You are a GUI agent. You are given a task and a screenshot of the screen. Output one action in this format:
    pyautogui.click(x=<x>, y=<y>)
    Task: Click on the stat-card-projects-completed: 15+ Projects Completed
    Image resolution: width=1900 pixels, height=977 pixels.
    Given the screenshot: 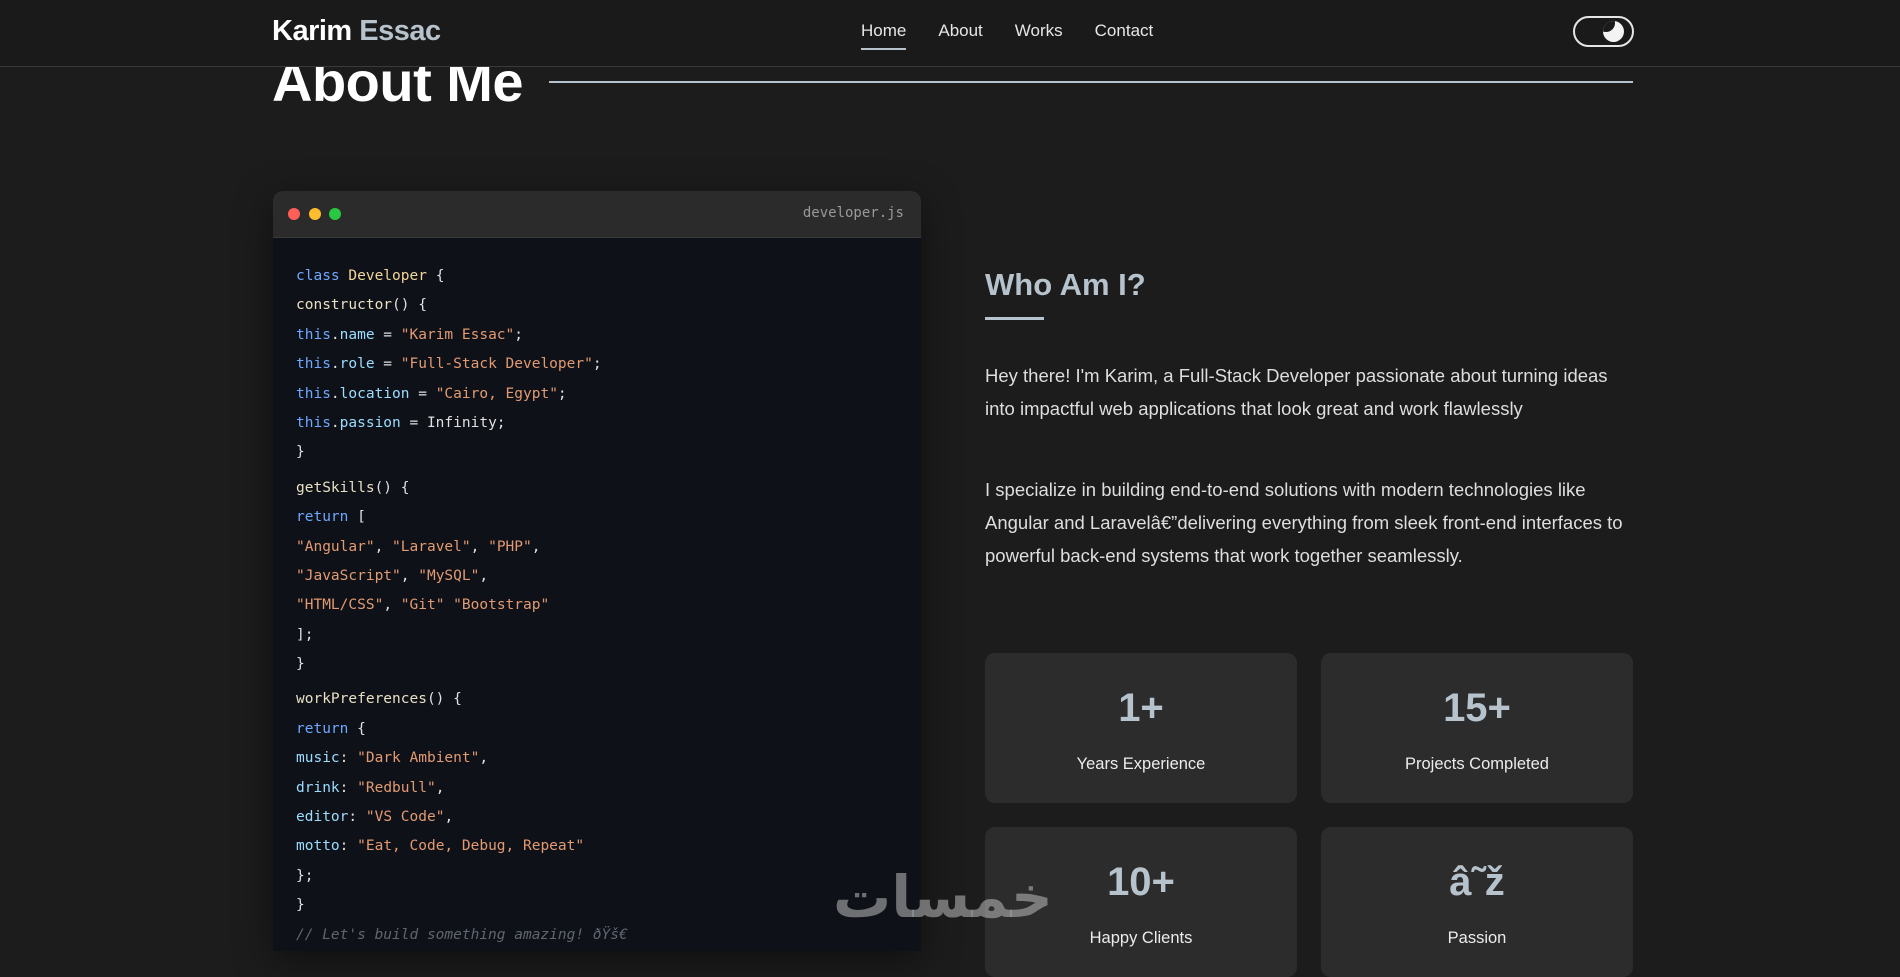 What is the action you would take?
    pyautogui.click(x=1477, y=728)
    